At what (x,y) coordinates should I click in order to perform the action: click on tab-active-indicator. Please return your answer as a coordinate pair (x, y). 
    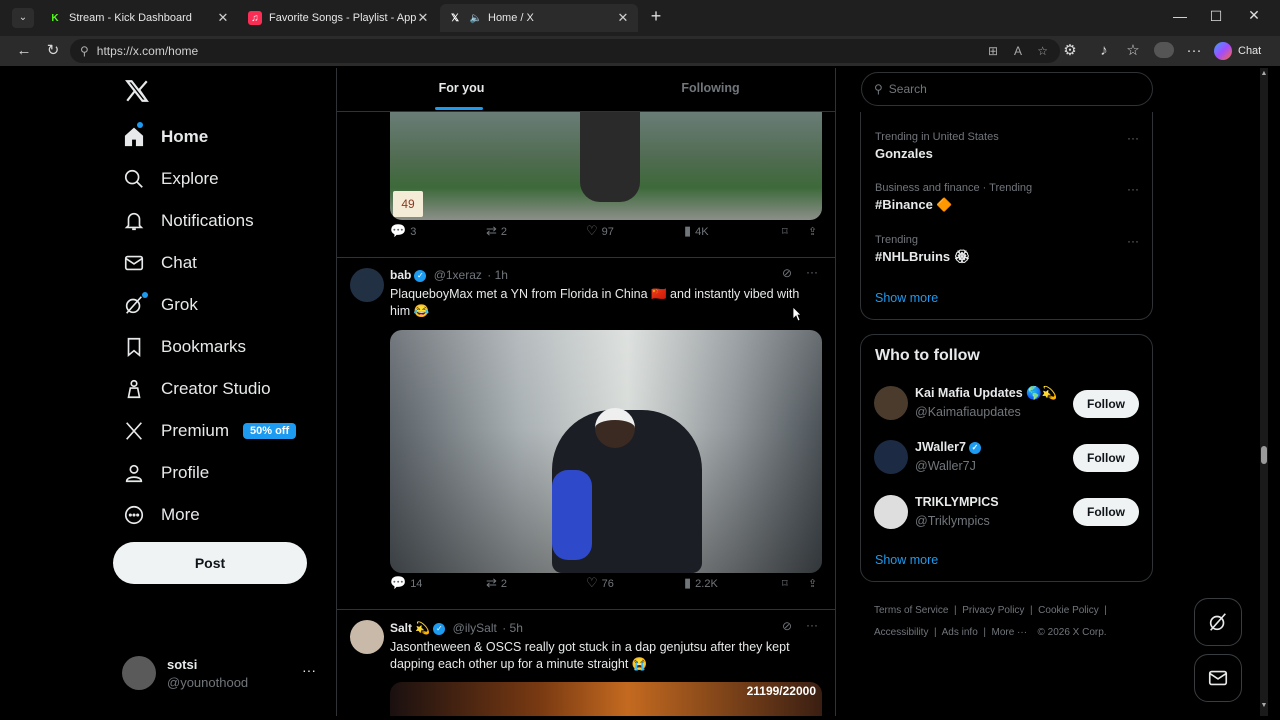
    Looking at the image, I should click on (459, 108).